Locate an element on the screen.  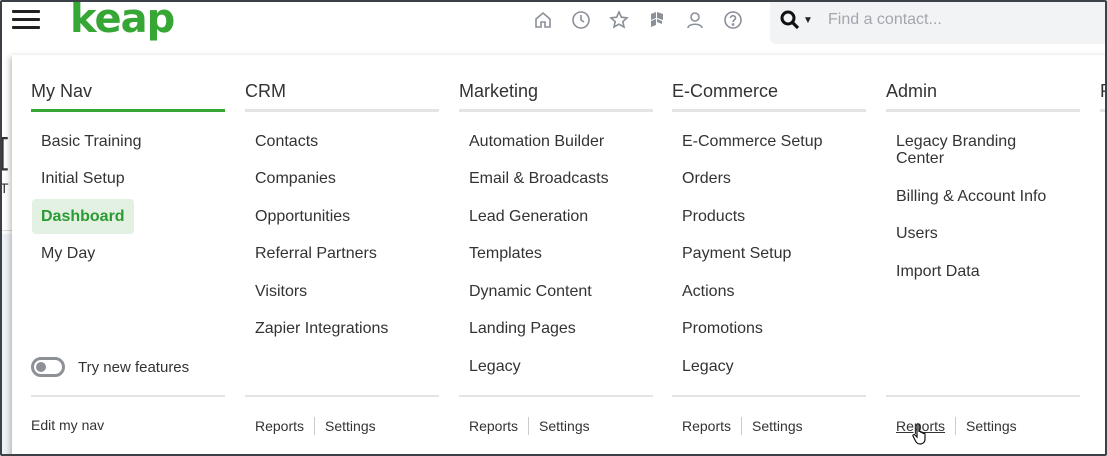
nav-item-basic-training: Basic Training is located at coordinates (91, 141).